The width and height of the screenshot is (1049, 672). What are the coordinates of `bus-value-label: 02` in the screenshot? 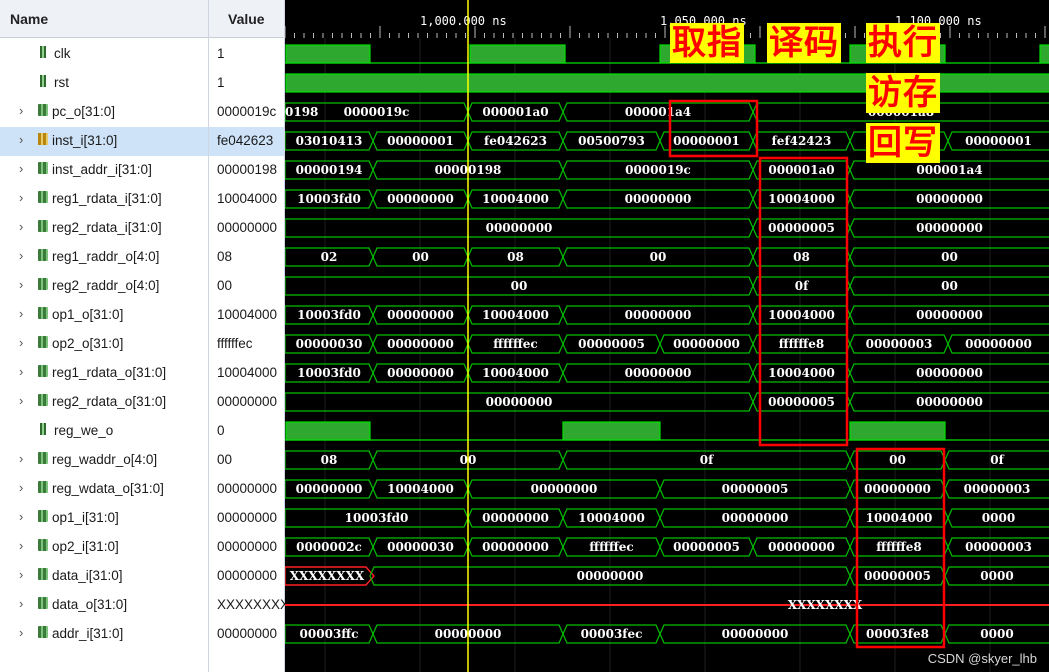 It's located at (329, 257).